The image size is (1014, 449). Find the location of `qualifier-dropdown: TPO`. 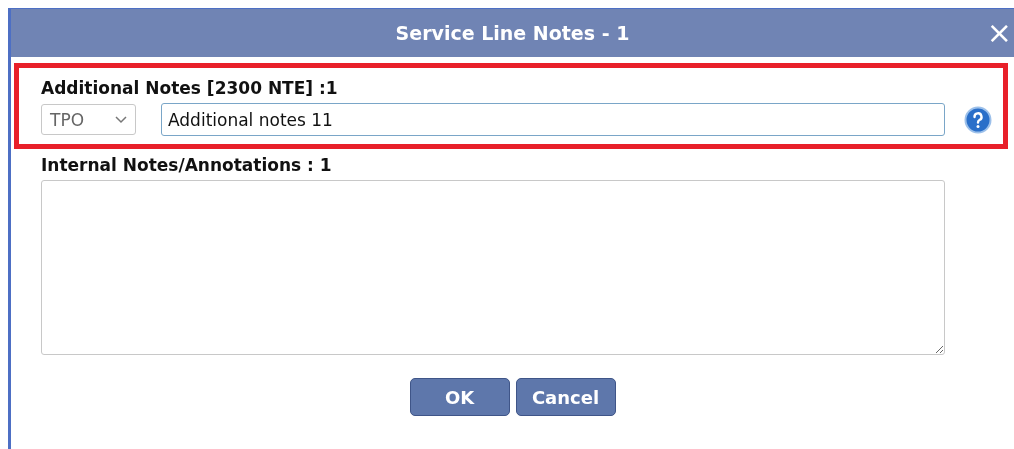

qualifier-dropdown: TPO is located at coordinates (88, 119).